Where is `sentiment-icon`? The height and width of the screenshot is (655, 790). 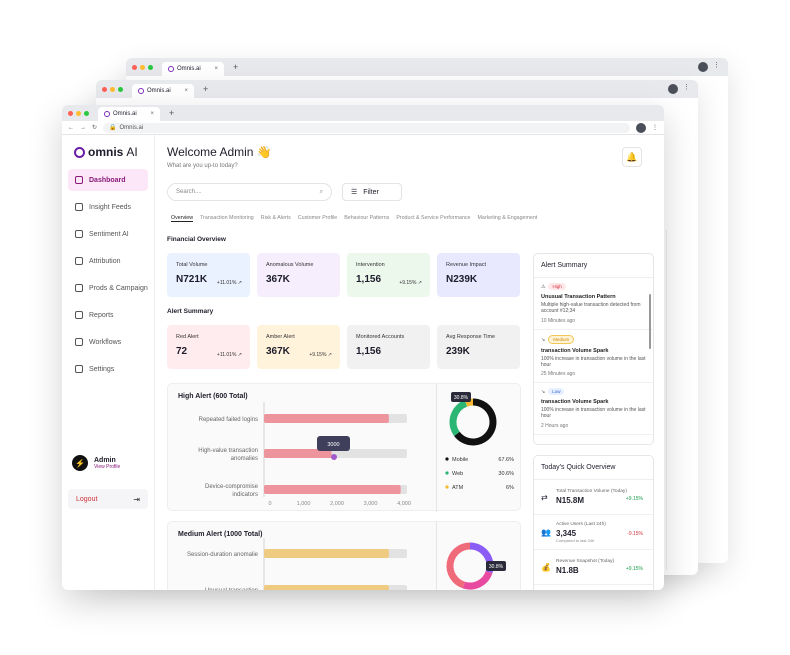
sentiment-icon is located at coordinates (79, 234).